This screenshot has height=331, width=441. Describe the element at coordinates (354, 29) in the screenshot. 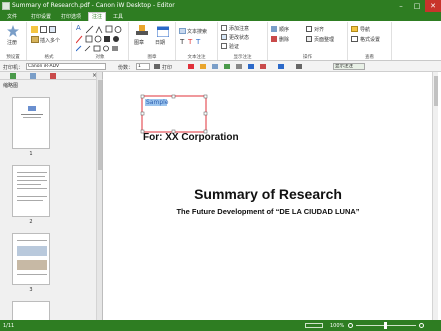

I see `navigate-icon` at that location.